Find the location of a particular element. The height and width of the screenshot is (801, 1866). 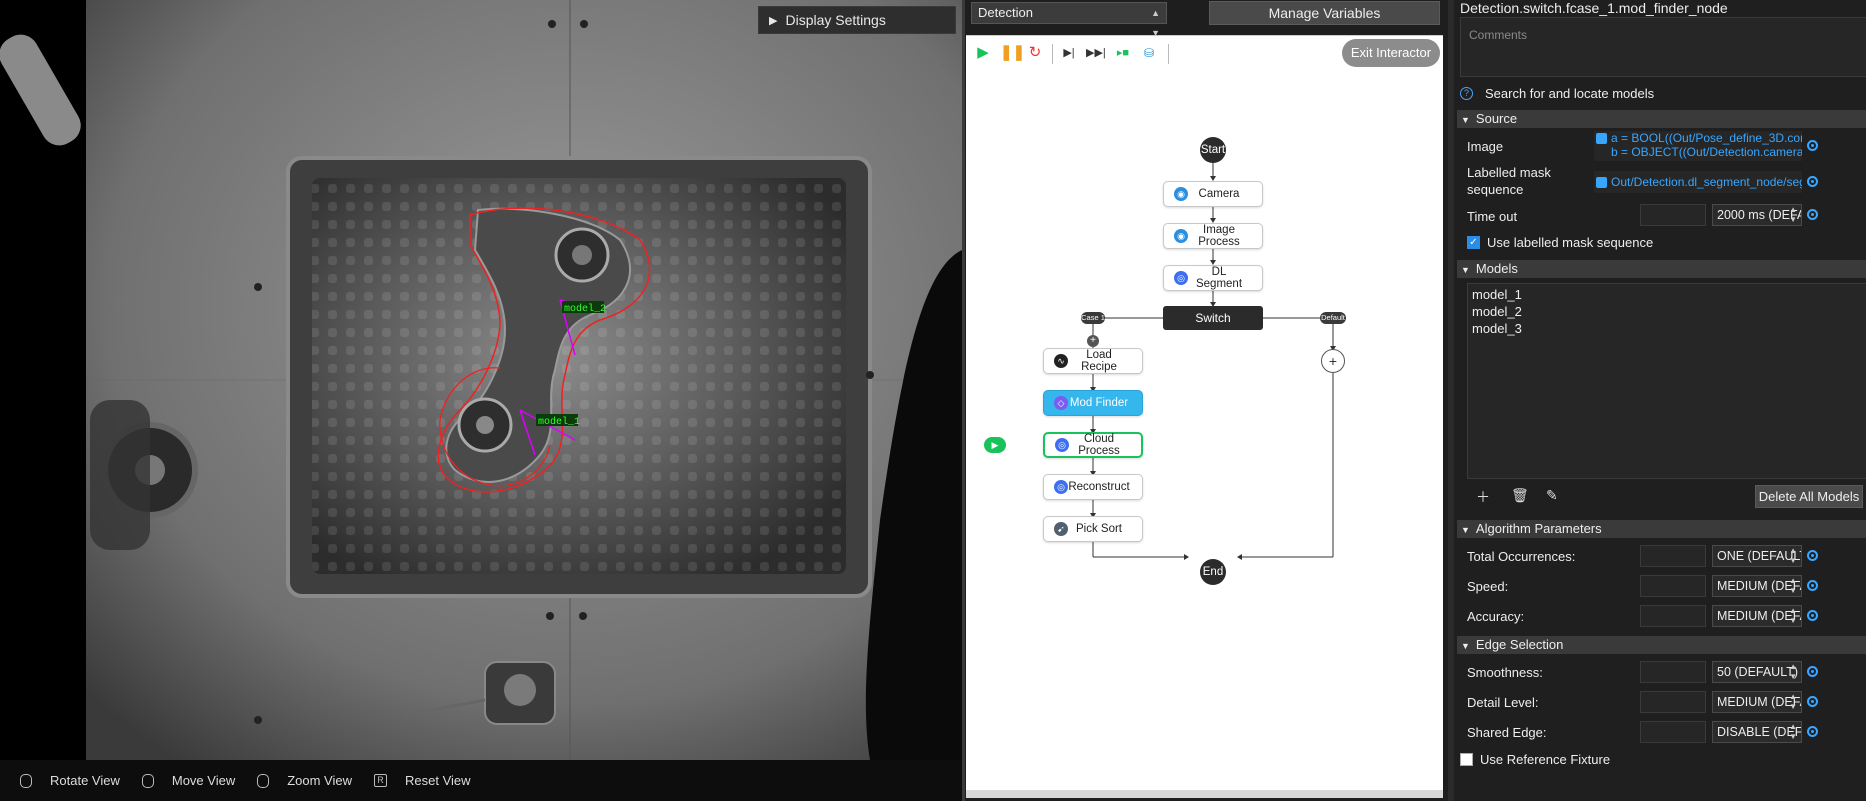

camera-node-label: Camera is located at coordinates (1219, 194).